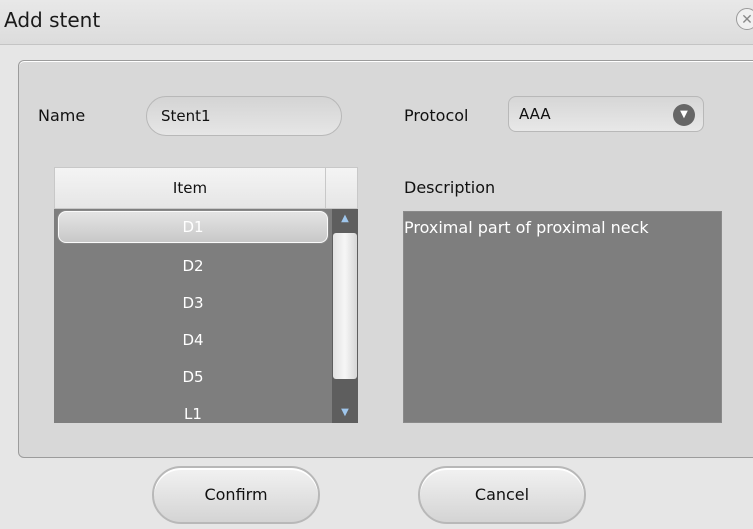 The height and width of the screenshot is (529, 753). Describe the element at coordinates (684, 115) in the screenshot. I see `chevron-down-icon: ▼` at that location.